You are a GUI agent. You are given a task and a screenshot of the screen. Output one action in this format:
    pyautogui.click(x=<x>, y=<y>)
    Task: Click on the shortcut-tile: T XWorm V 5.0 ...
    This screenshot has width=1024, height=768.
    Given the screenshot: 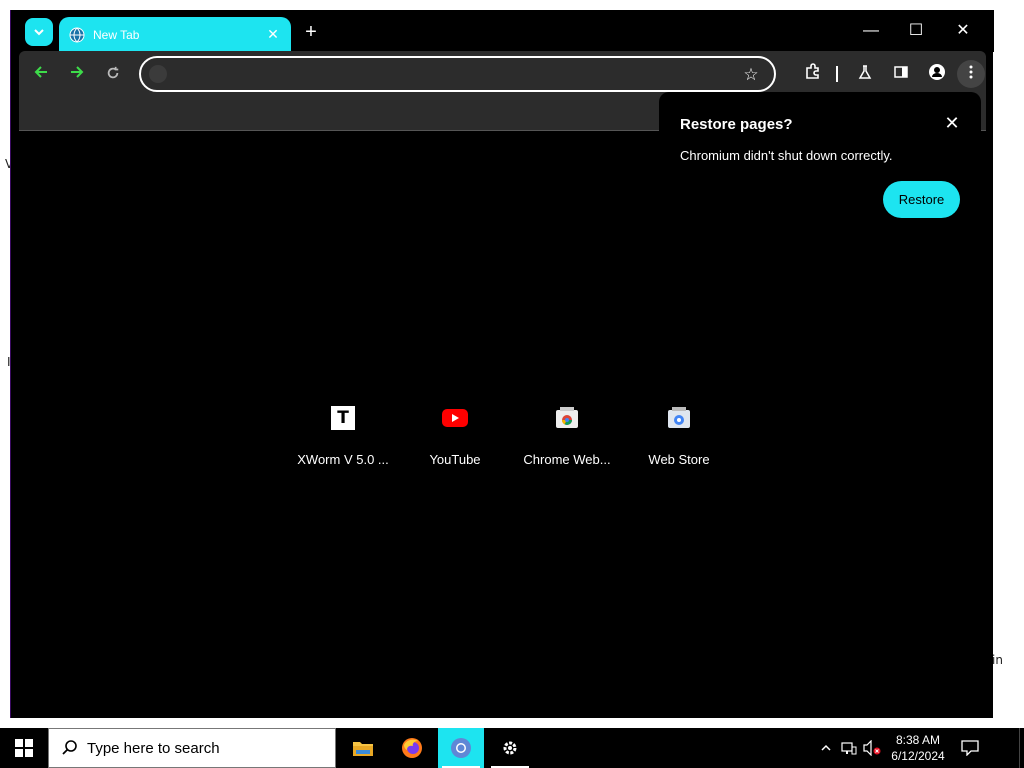 What is the action you would take?
    pyautogui.click(x=343, y=439)
    